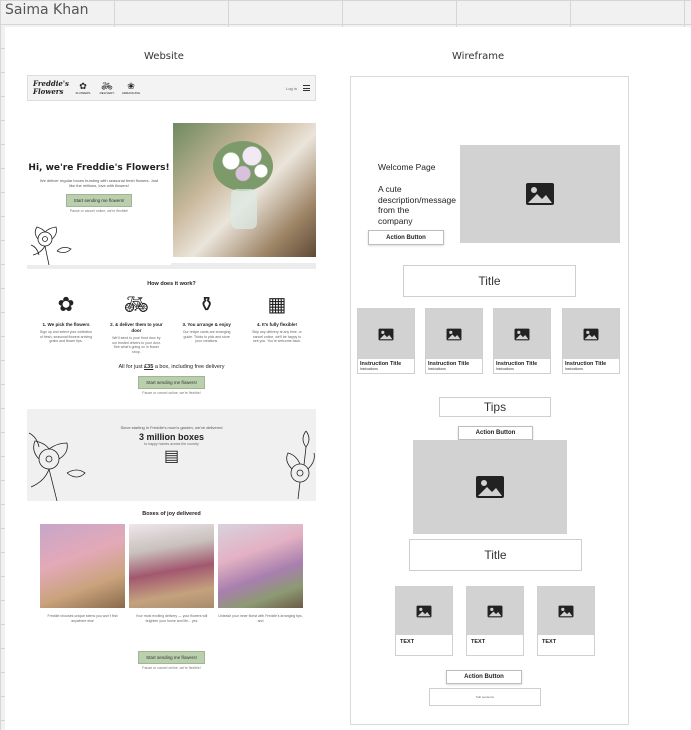 This screenshot has height=730, width=691. I want to click on hero-image-placeholder, so click(540, 194).